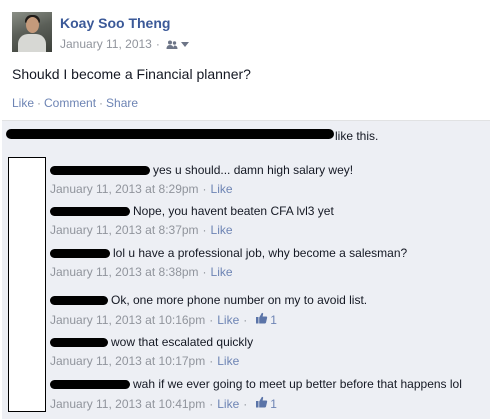  I want to click on comment-timestamp: January 11, 2013 at 8:29pm, so click(124, 189).